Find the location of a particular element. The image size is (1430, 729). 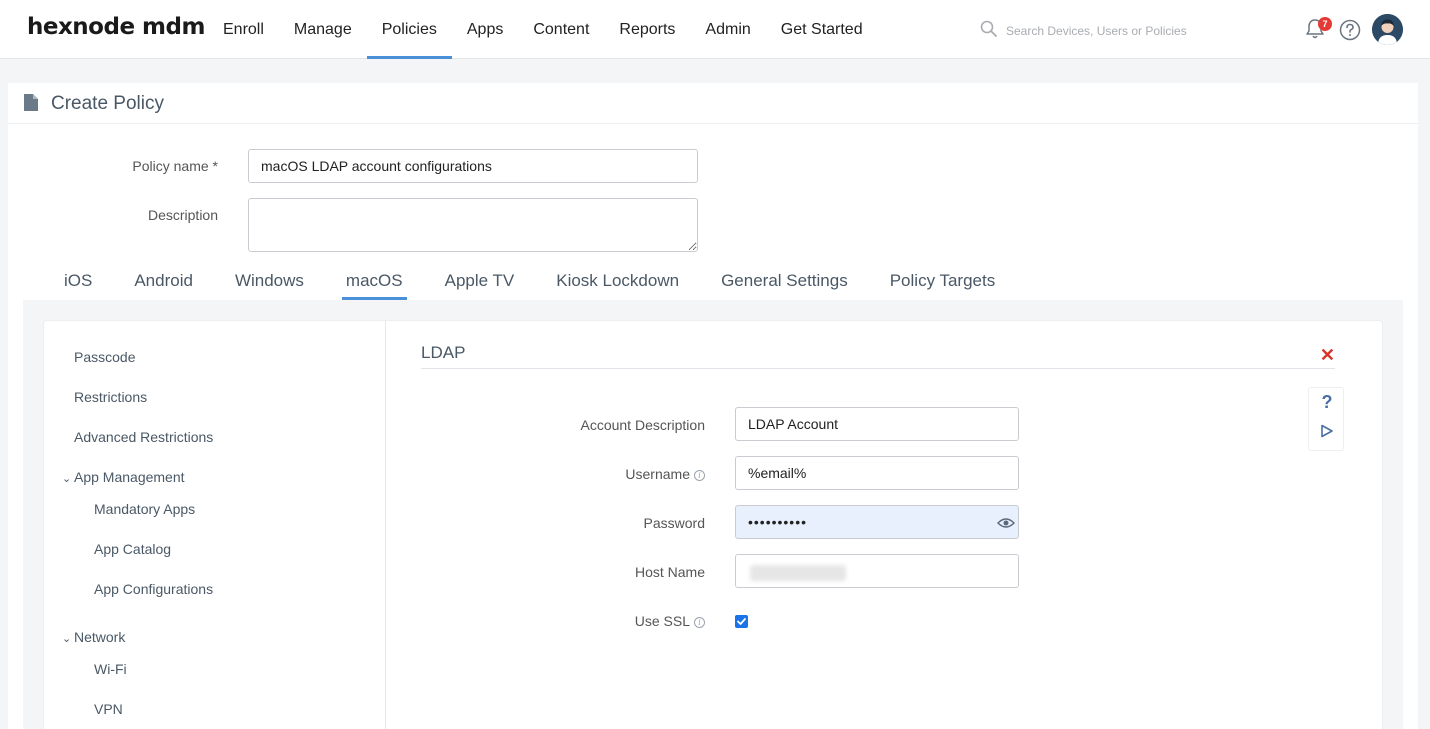

description-label: Description is located at coordinates (182, 215).